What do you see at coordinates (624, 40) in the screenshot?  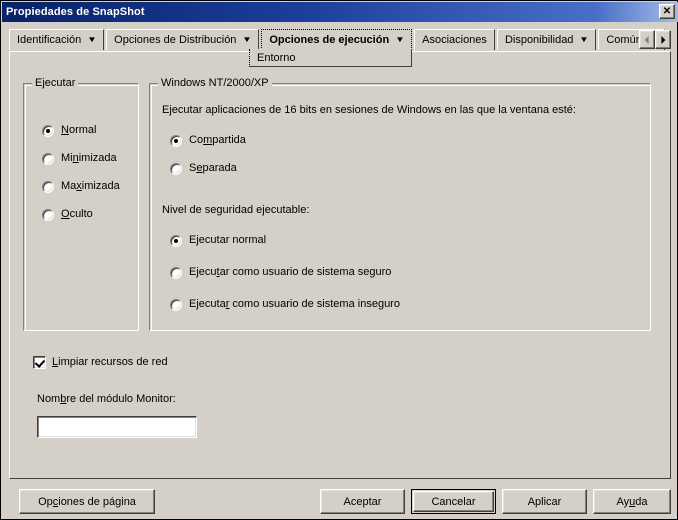 I see `tab-label: Común` at bounding box center [624, 40].